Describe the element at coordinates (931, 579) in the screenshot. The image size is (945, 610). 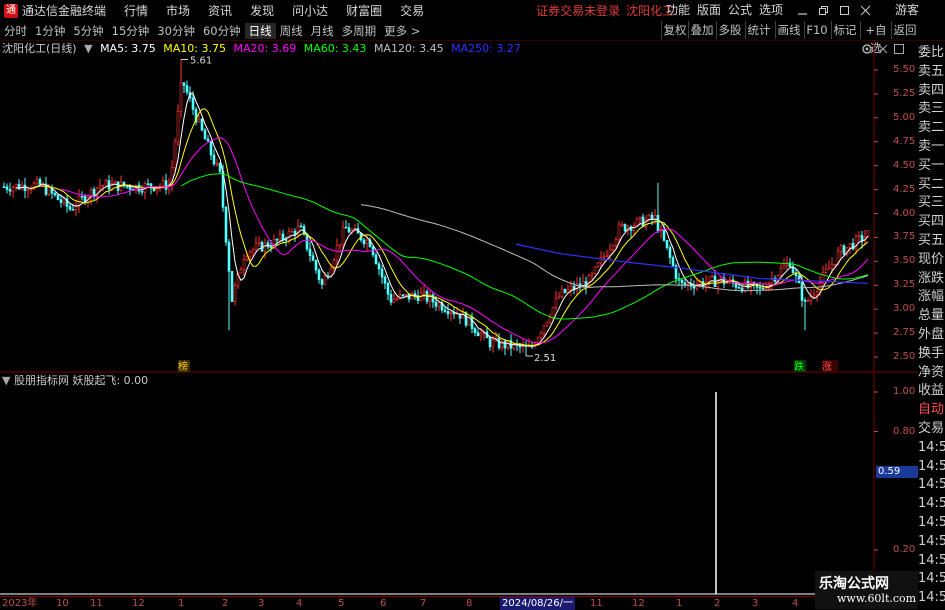
I see `right-panel-item: 14:56` at that location.